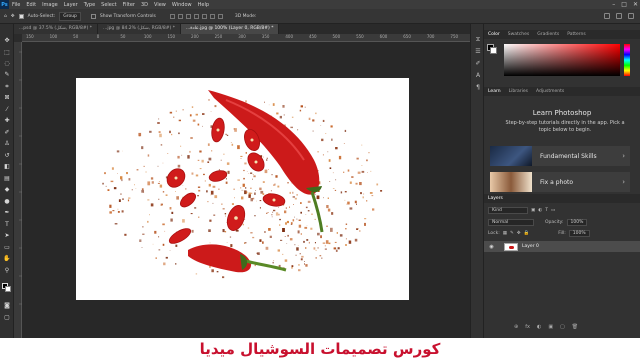 The height and width of the screenshot is (360, 640). I want to click on filter-shape-icon: ▭, so click(553, 210).